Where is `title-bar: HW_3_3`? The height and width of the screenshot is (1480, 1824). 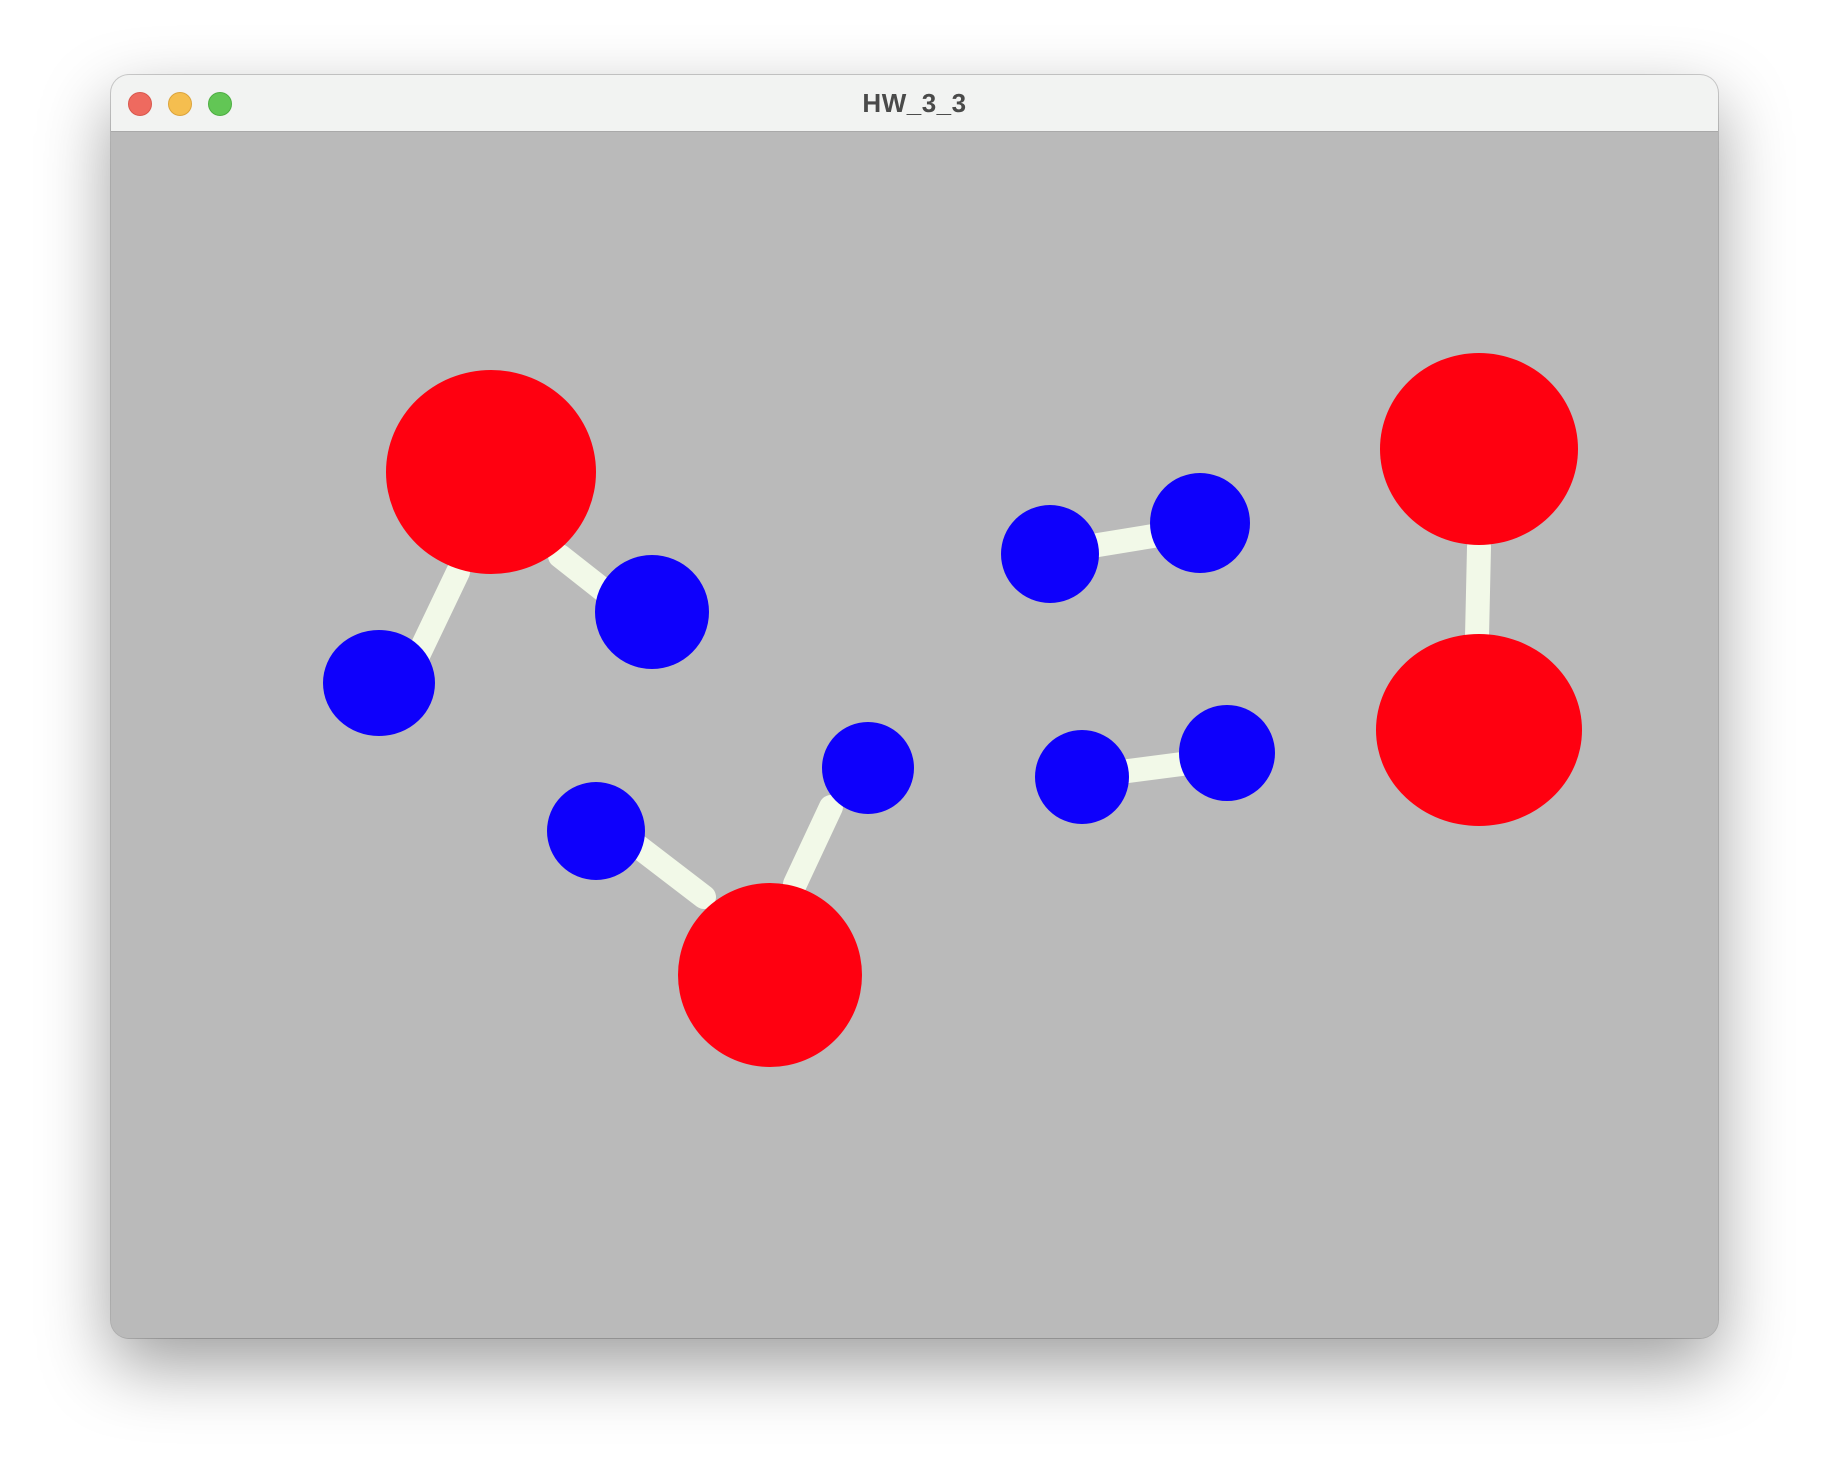
title-bar: HW_3_3 is located at coordinates (914, 103).